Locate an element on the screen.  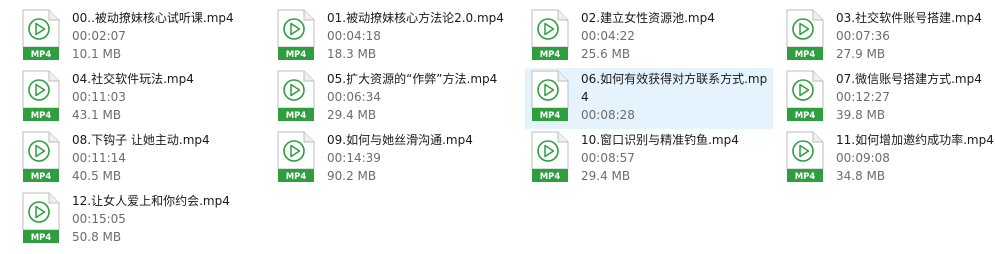
file-info: 08.下钩子 让她主动.mp4 00:11:14 40.5 MB is located at coordinates (167, 158).